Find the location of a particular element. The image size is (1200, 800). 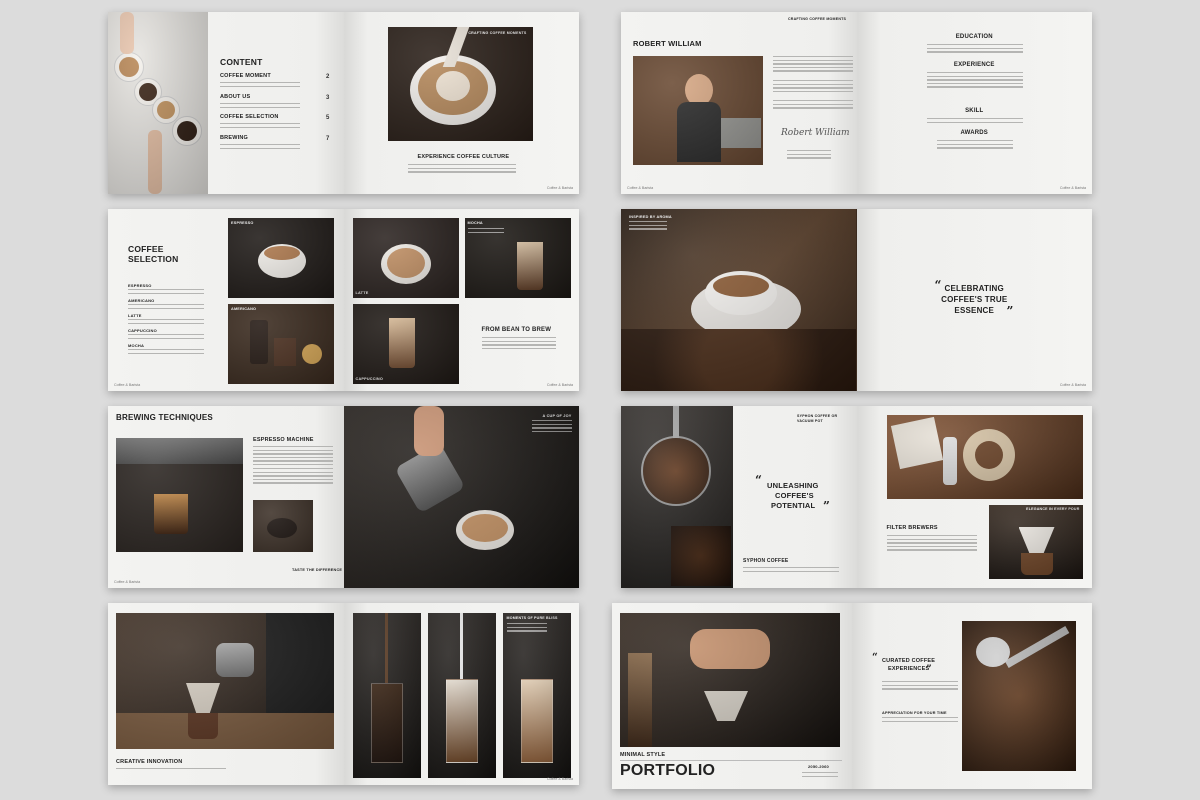

item-espresso: ESPRESSO is located at coordinates (140, 285).